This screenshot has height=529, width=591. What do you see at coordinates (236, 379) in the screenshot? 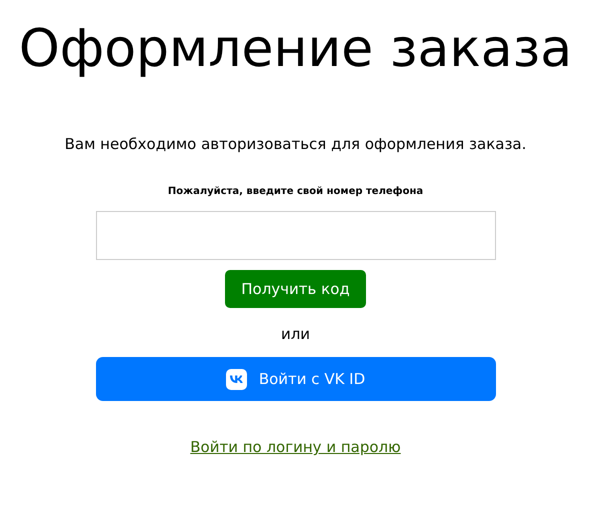
I see `logo-icon` at bounding box center [236, 379].